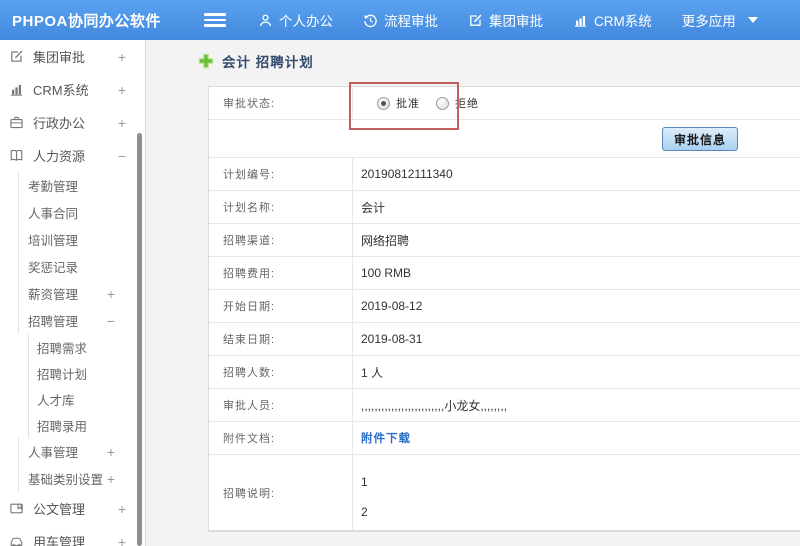  Describe the element at coordinates (281, 174) in the screenshot. I see `field-label: 计划编号:` at that location.